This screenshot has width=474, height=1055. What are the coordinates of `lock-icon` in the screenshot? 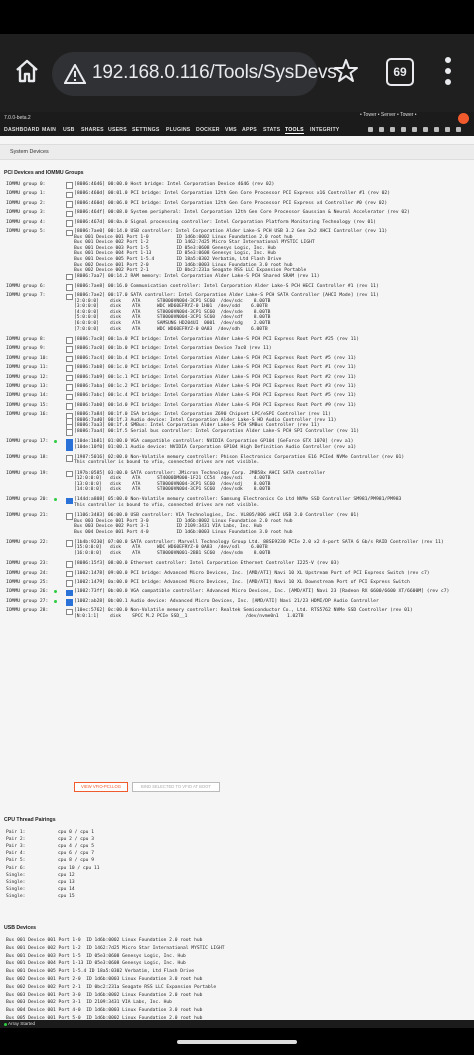 It's located at (458, 129).